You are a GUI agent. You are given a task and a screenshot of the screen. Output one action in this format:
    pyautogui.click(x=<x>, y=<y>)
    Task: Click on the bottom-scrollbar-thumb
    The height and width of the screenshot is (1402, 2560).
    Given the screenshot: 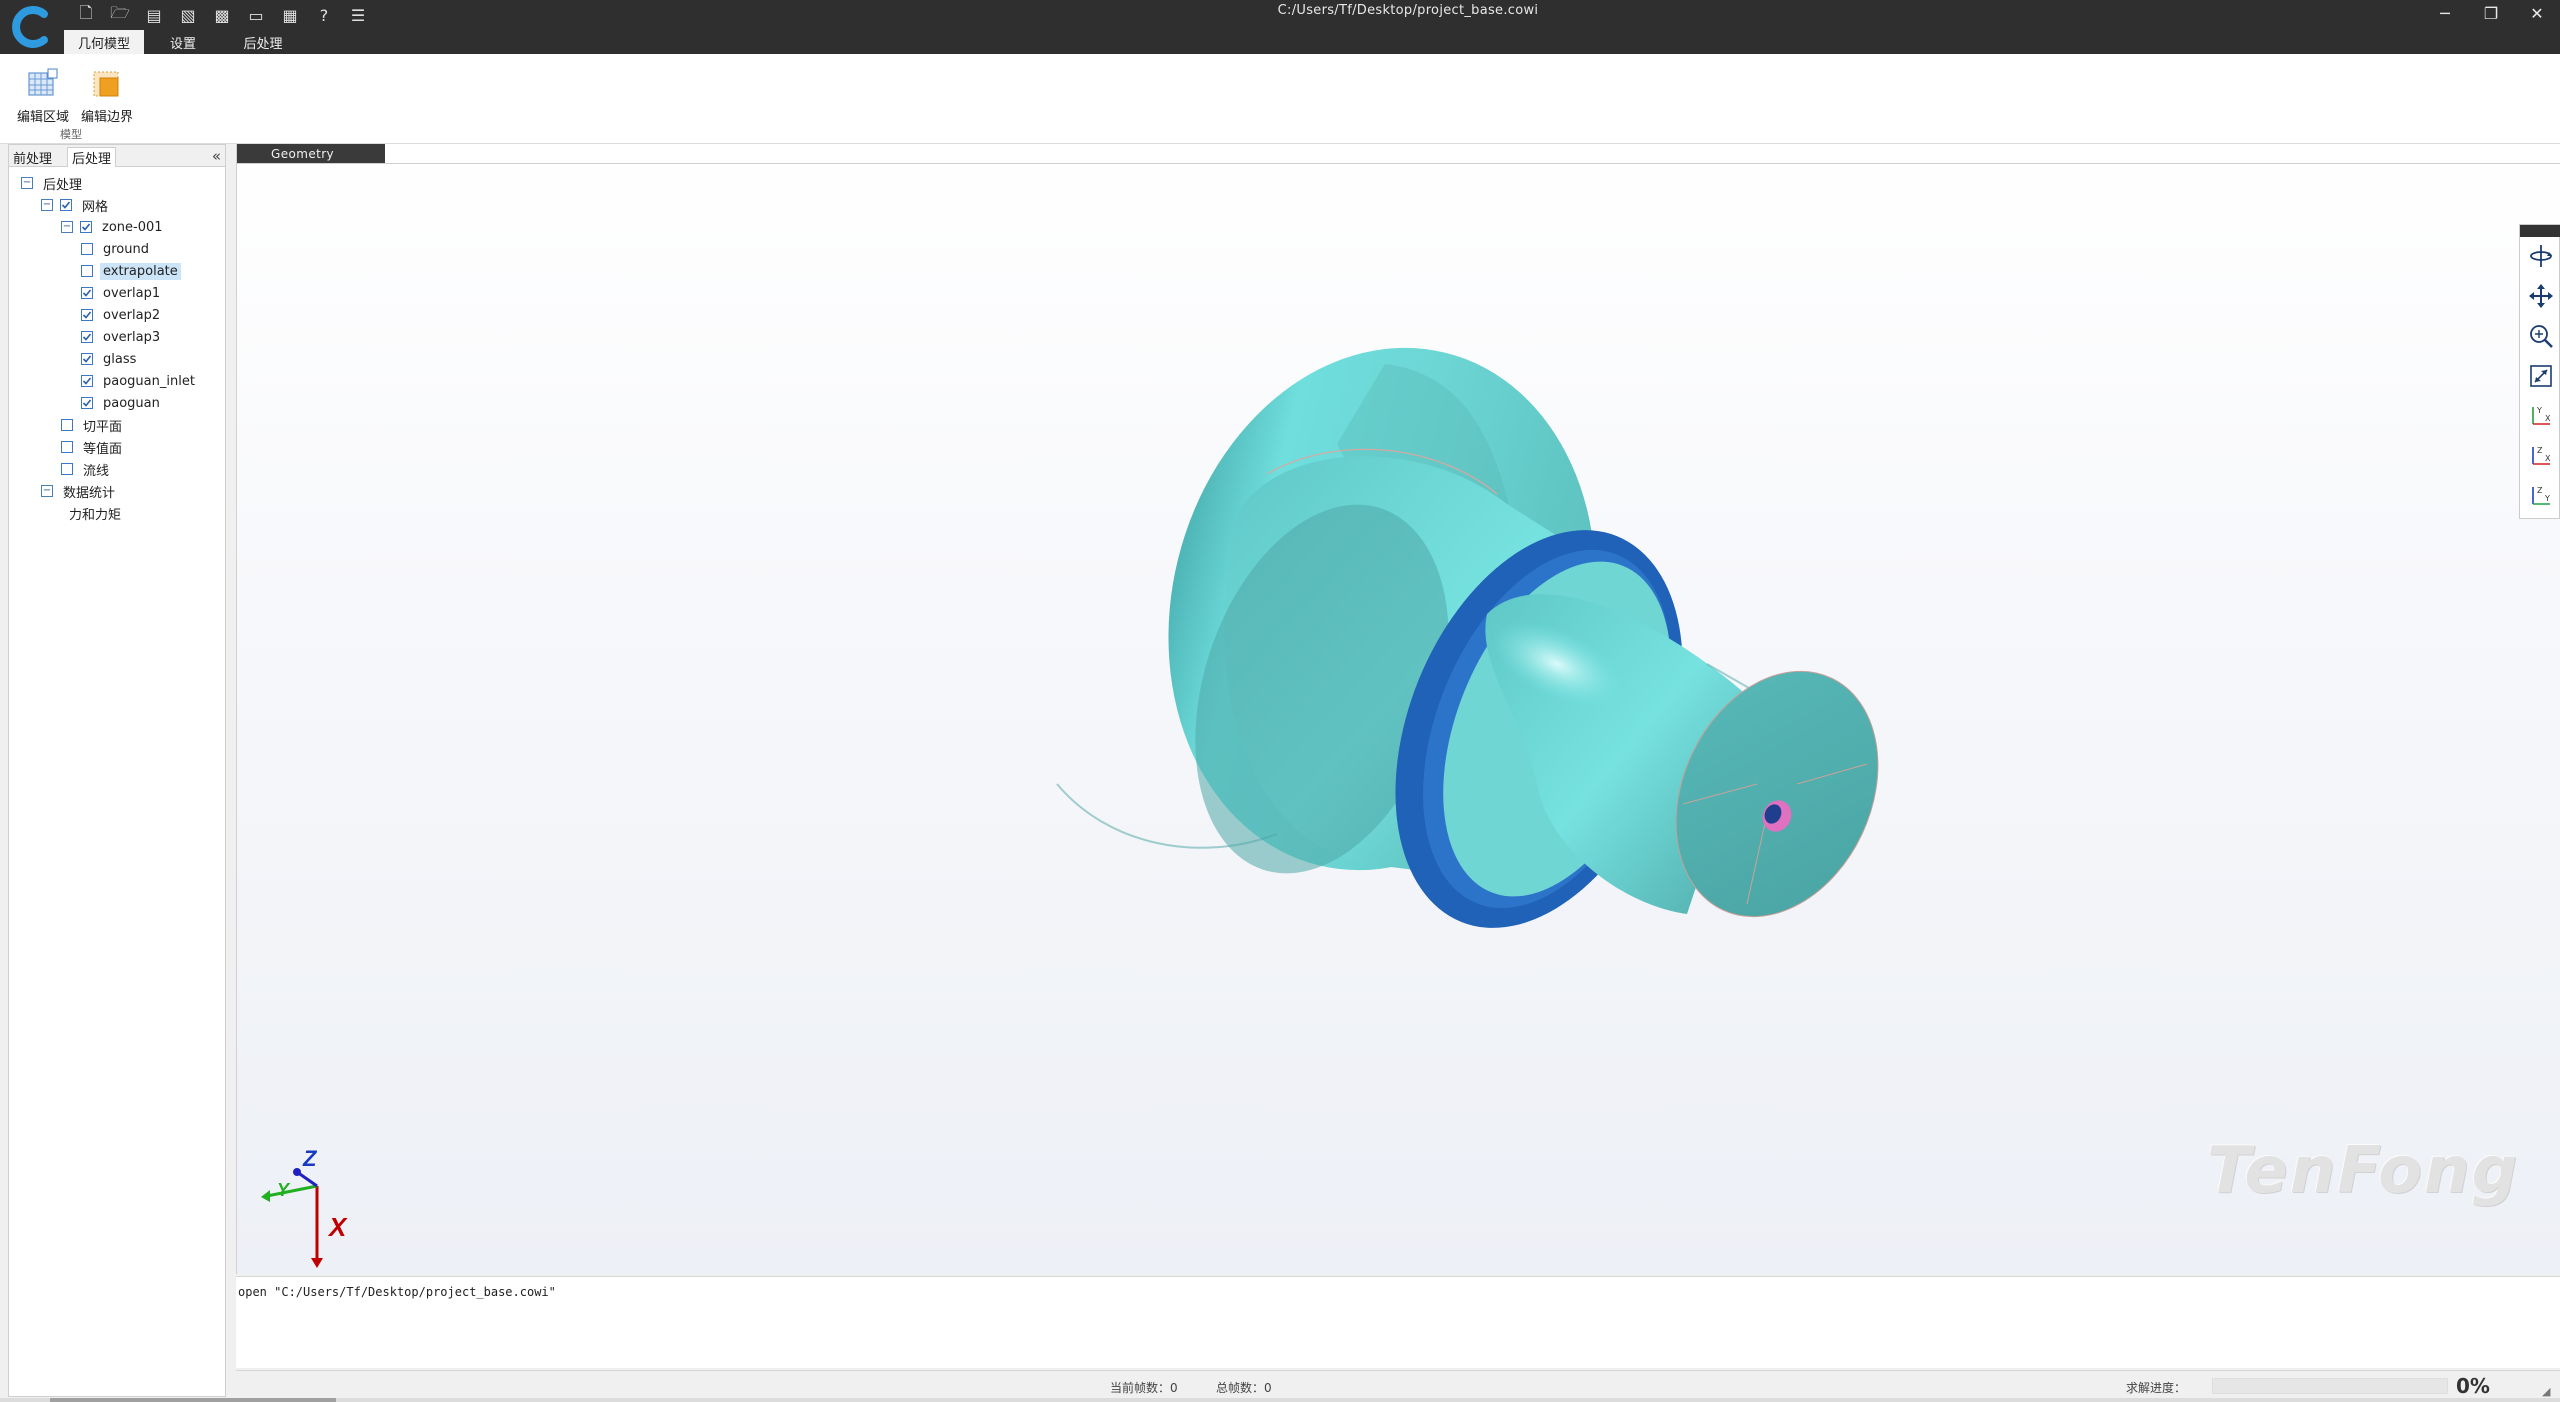 What is the action you would take?
    pyautogui.click(x=193, y=1400)
    